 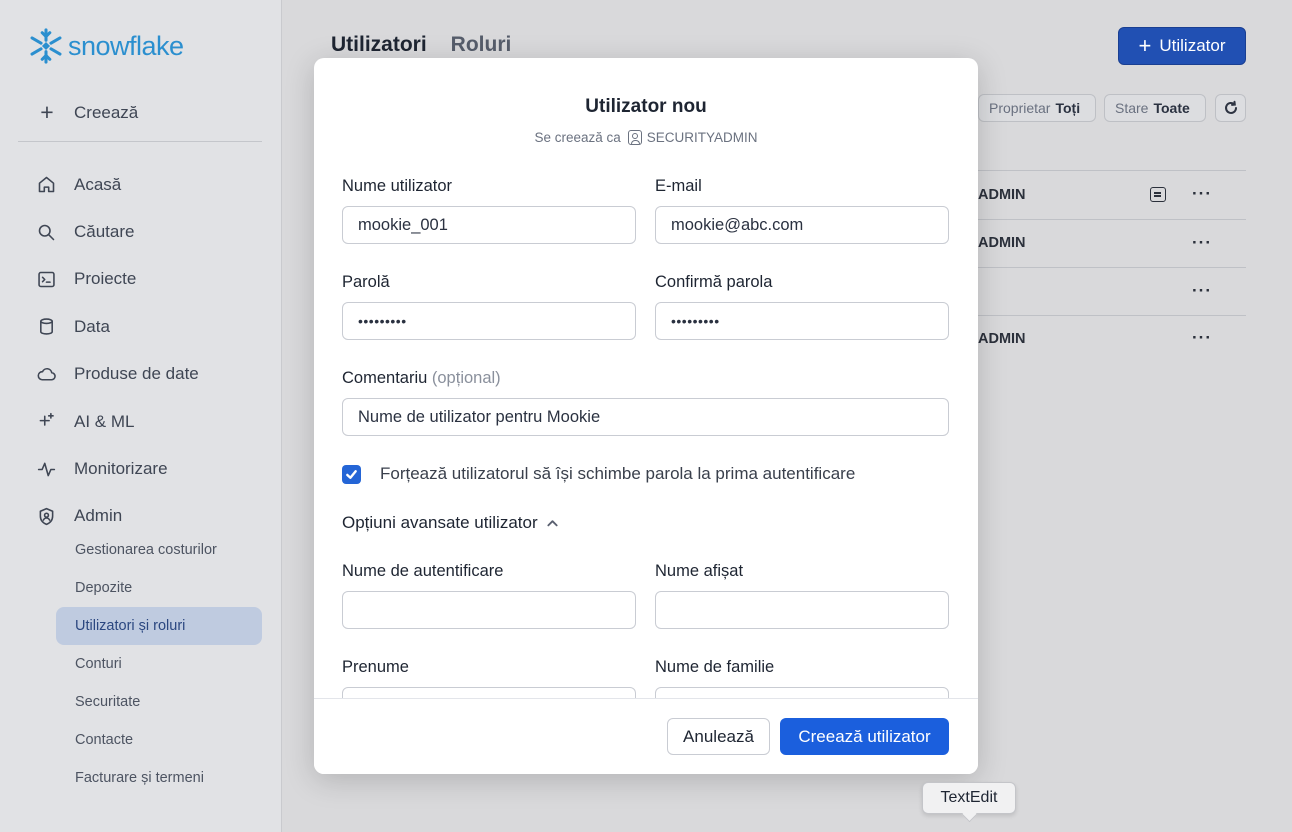 What do you see at coordinates (46, 422) in the screenshot?
I see `sparkle-icon` at bounding box center [46, 422].